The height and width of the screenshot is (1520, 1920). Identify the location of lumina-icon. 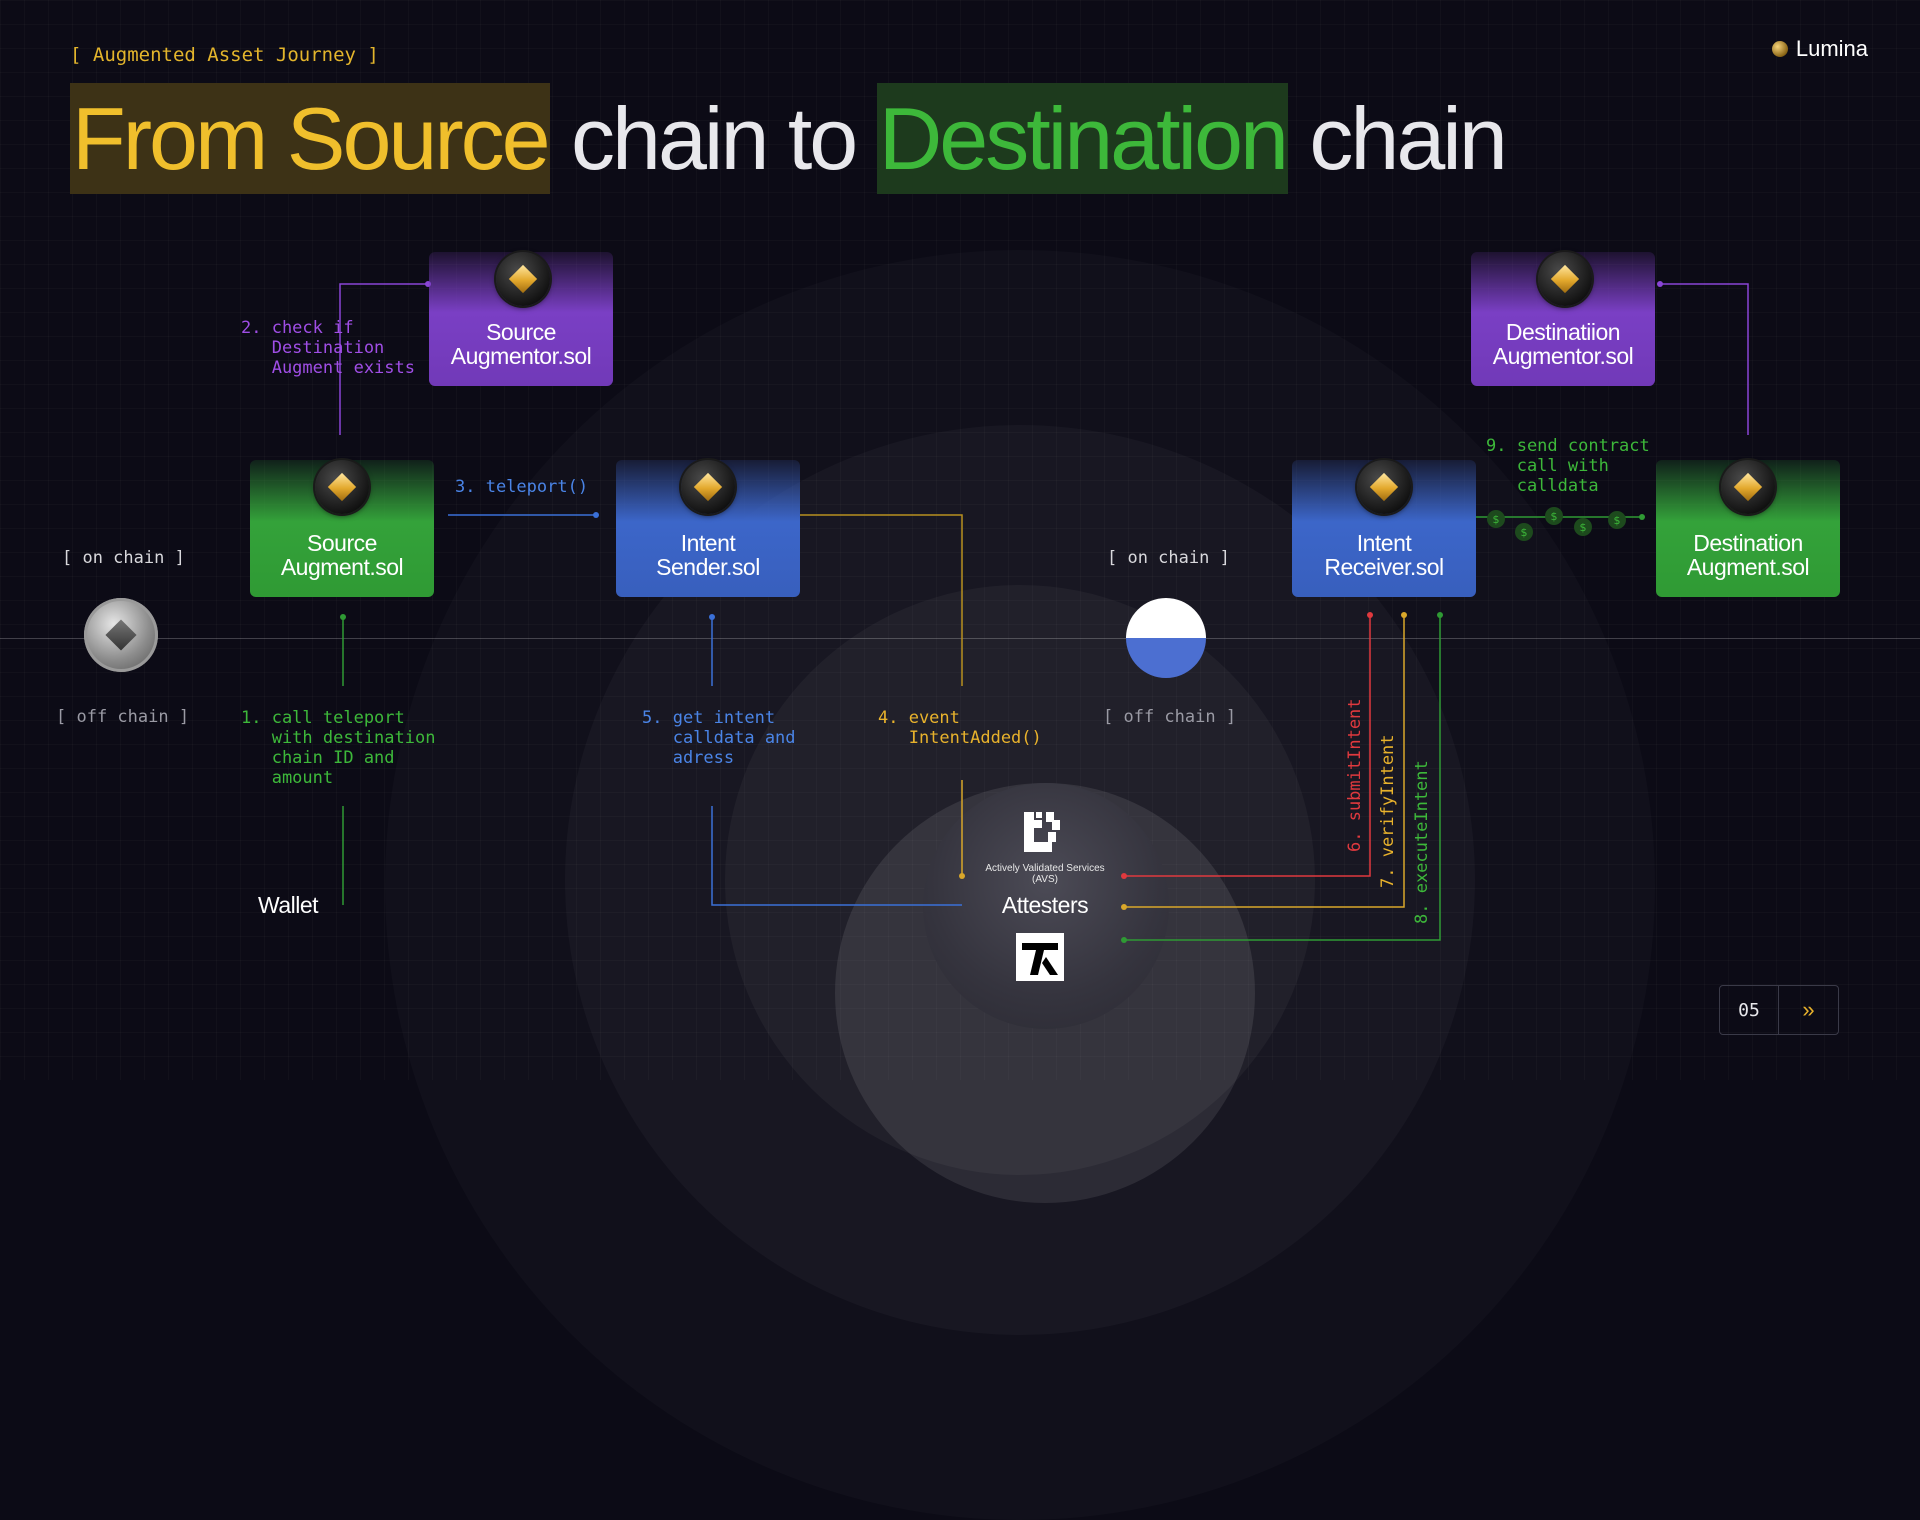
(1779, 49).